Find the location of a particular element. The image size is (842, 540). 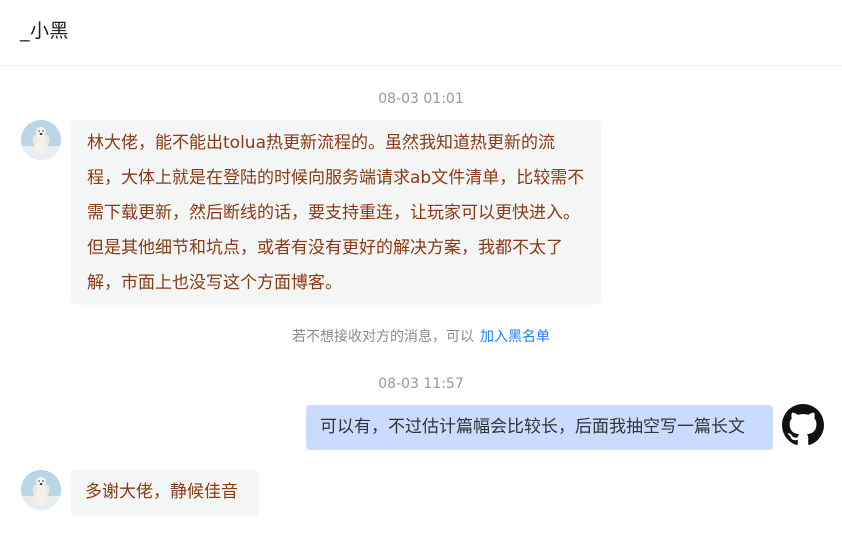

message-timestamp: 08-03 01:01 is located at coordinates (421, 99).